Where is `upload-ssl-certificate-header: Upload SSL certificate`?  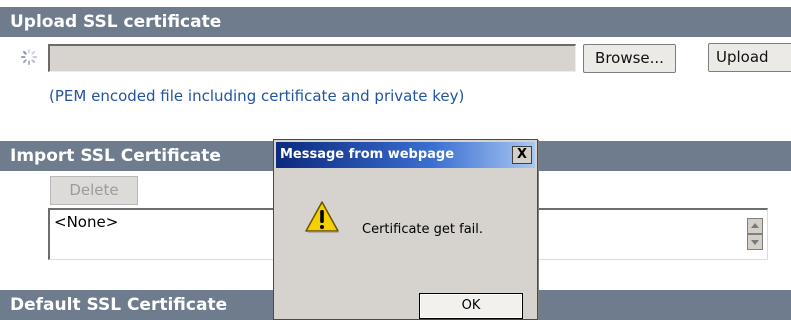
upload-ssl-certificate-header: Upload SSL certificate is located at coordinates (395, 22).